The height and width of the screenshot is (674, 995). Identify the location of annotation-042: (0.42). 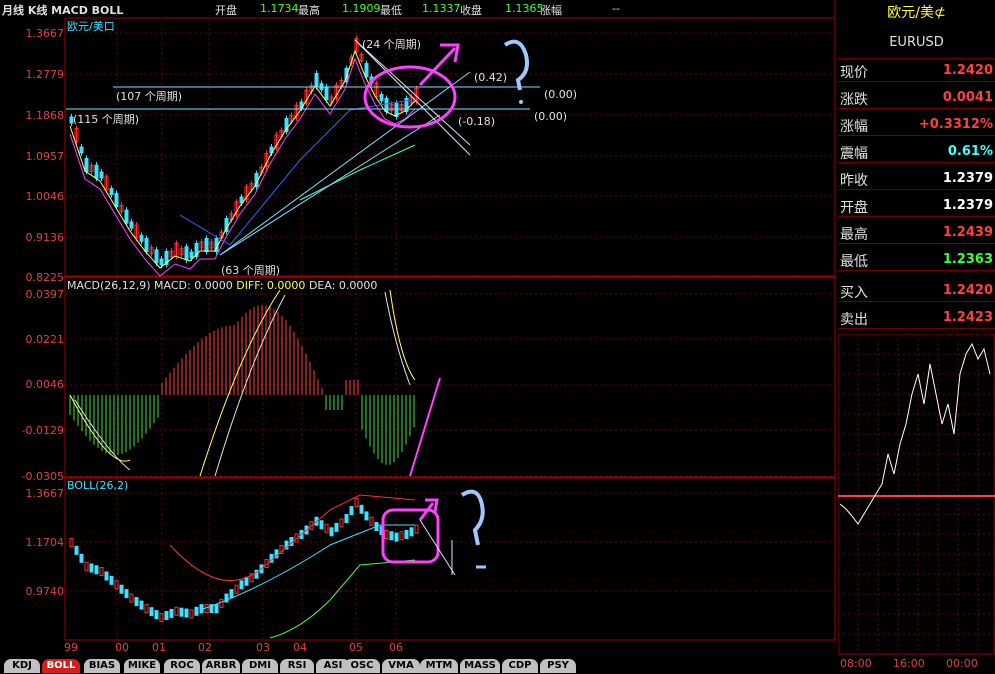
(491, 77).